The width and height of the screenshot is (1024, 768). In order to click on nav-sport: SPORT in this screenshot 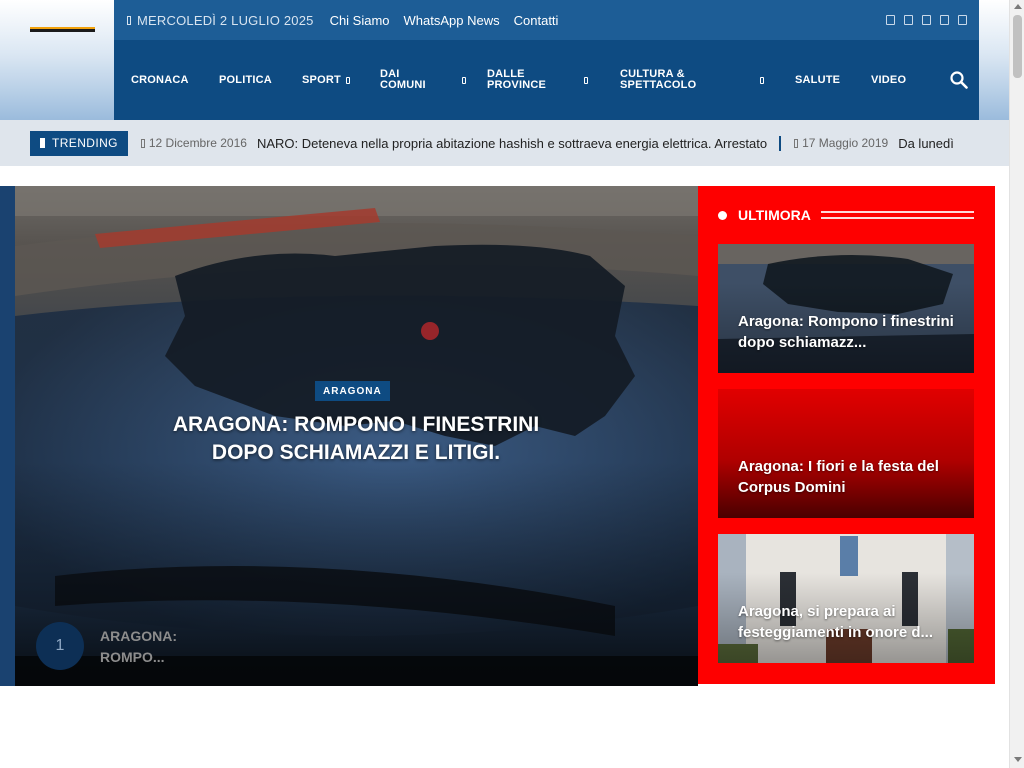, I will do `click(326, 80)`.